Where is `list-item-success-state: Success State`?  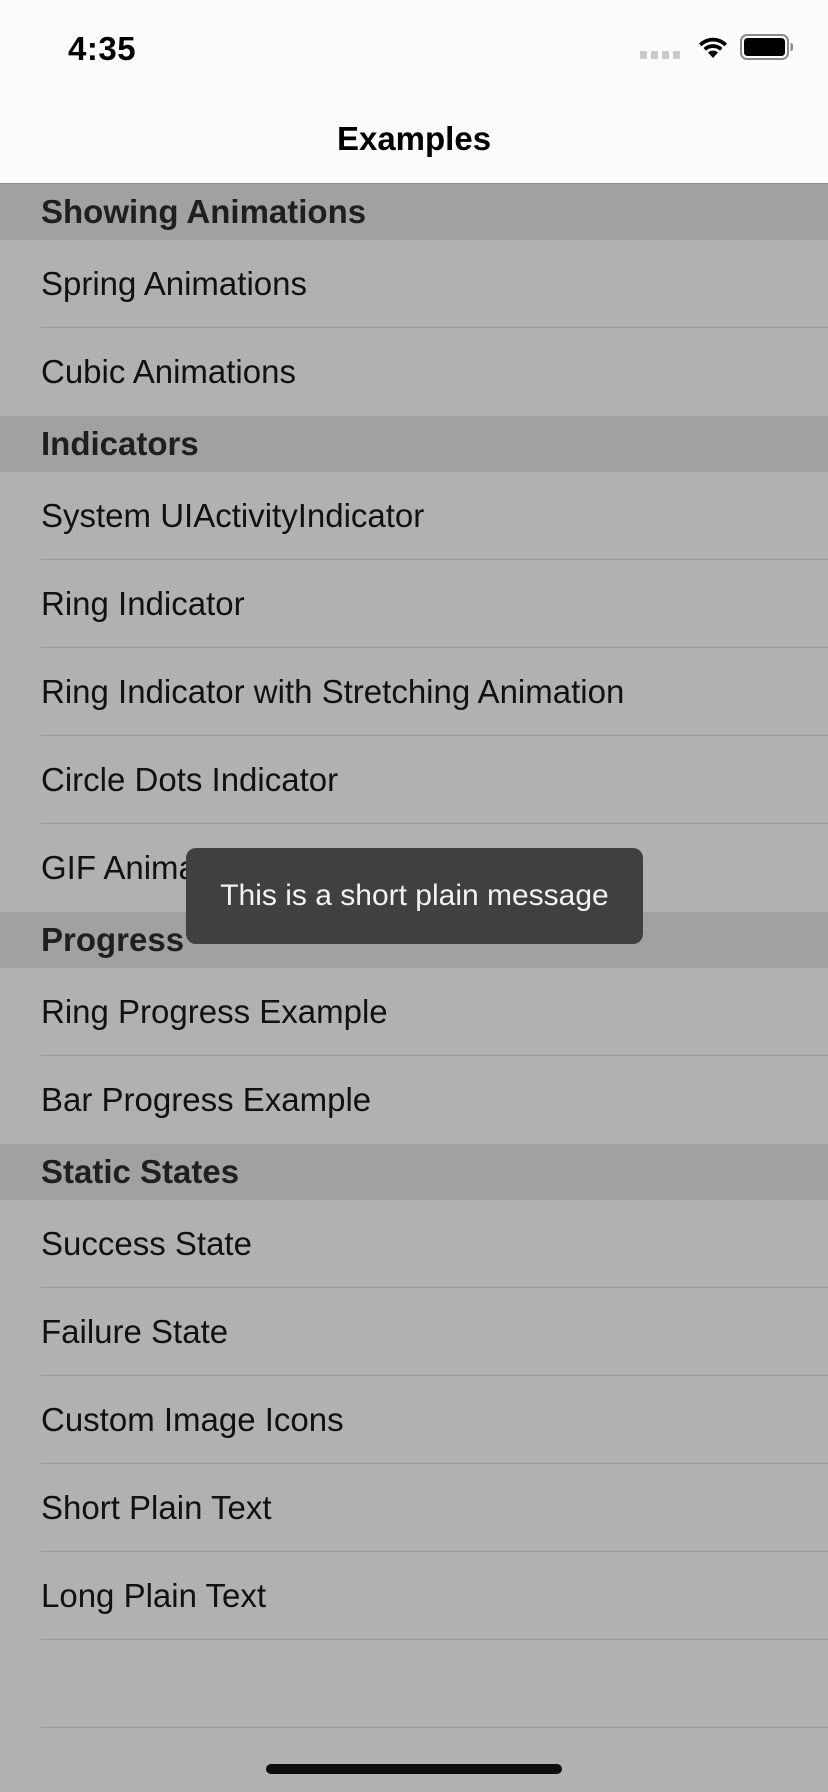 list-item-success-state: Success State is located at coordinates (414, 1244).